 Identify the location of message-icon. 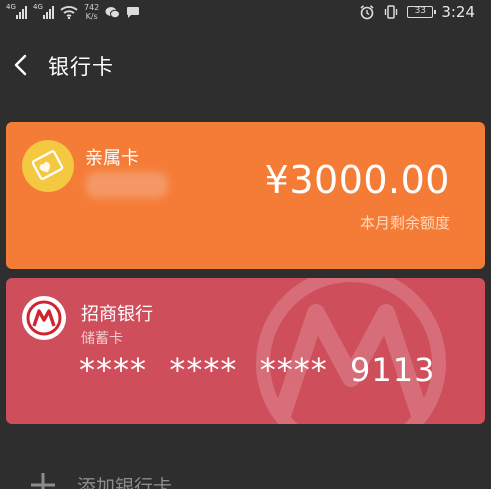
(133, 12).